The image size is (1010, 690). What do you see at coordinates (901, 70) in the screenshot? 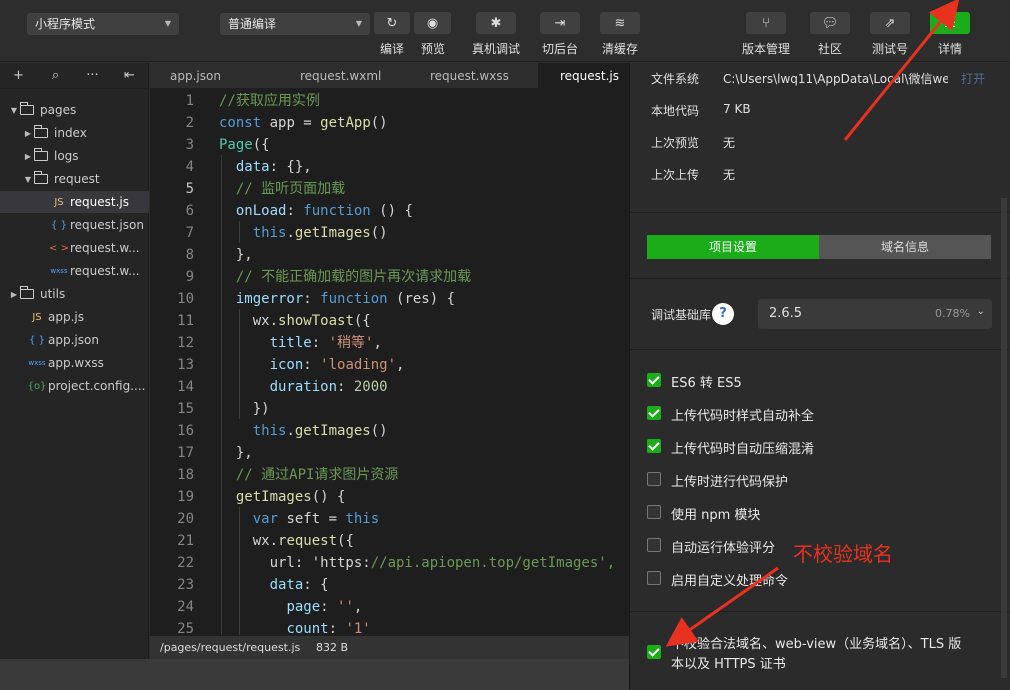
I see `annotation-arrow-details` at bounding box center [901, 70].